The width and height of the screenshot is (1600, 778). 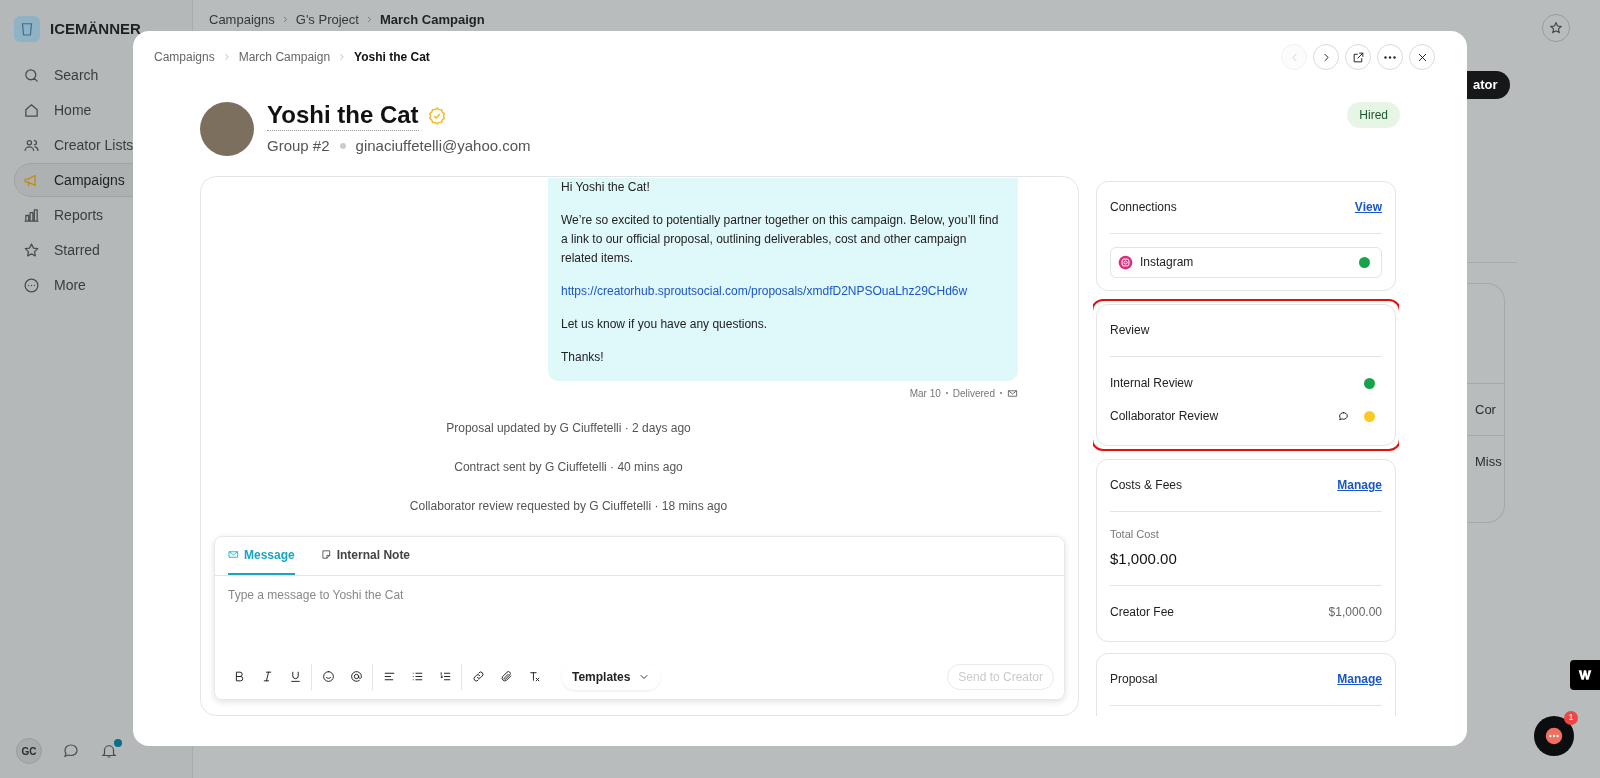 I want to click on message-text: Hi Yoshi the Cat!, so click(x=606, y=187).